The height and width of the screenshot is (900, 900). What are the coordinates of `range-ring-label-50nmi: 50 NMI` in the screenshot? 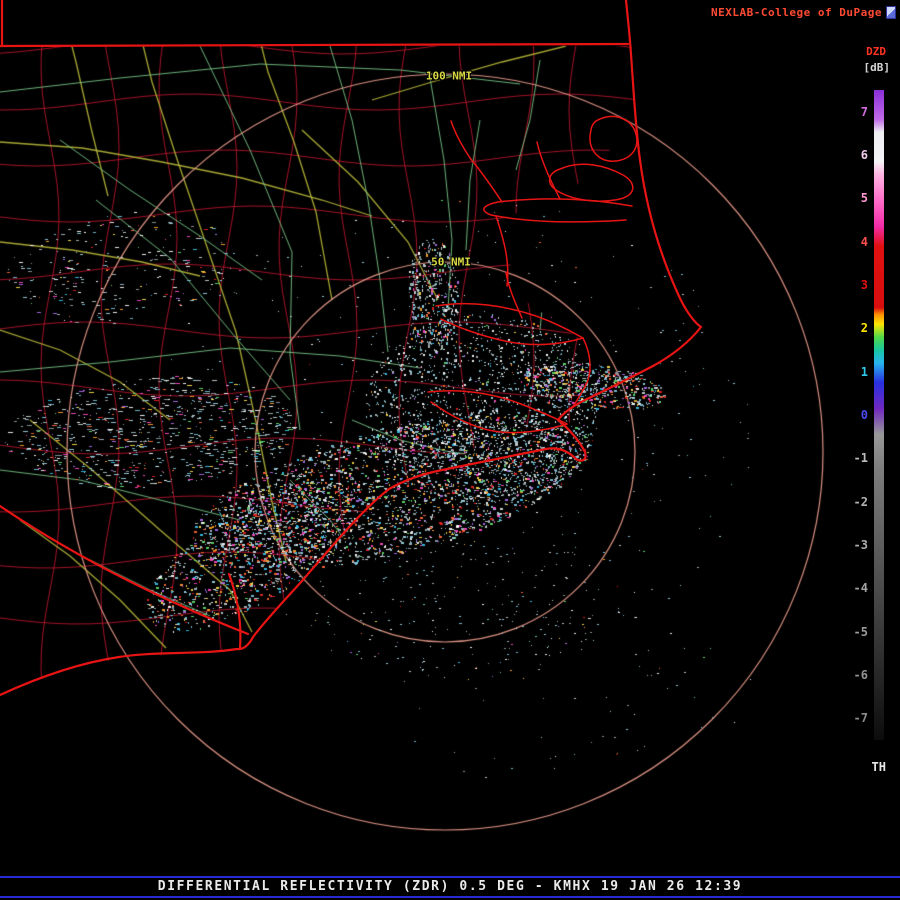 It's located at (451, 262).